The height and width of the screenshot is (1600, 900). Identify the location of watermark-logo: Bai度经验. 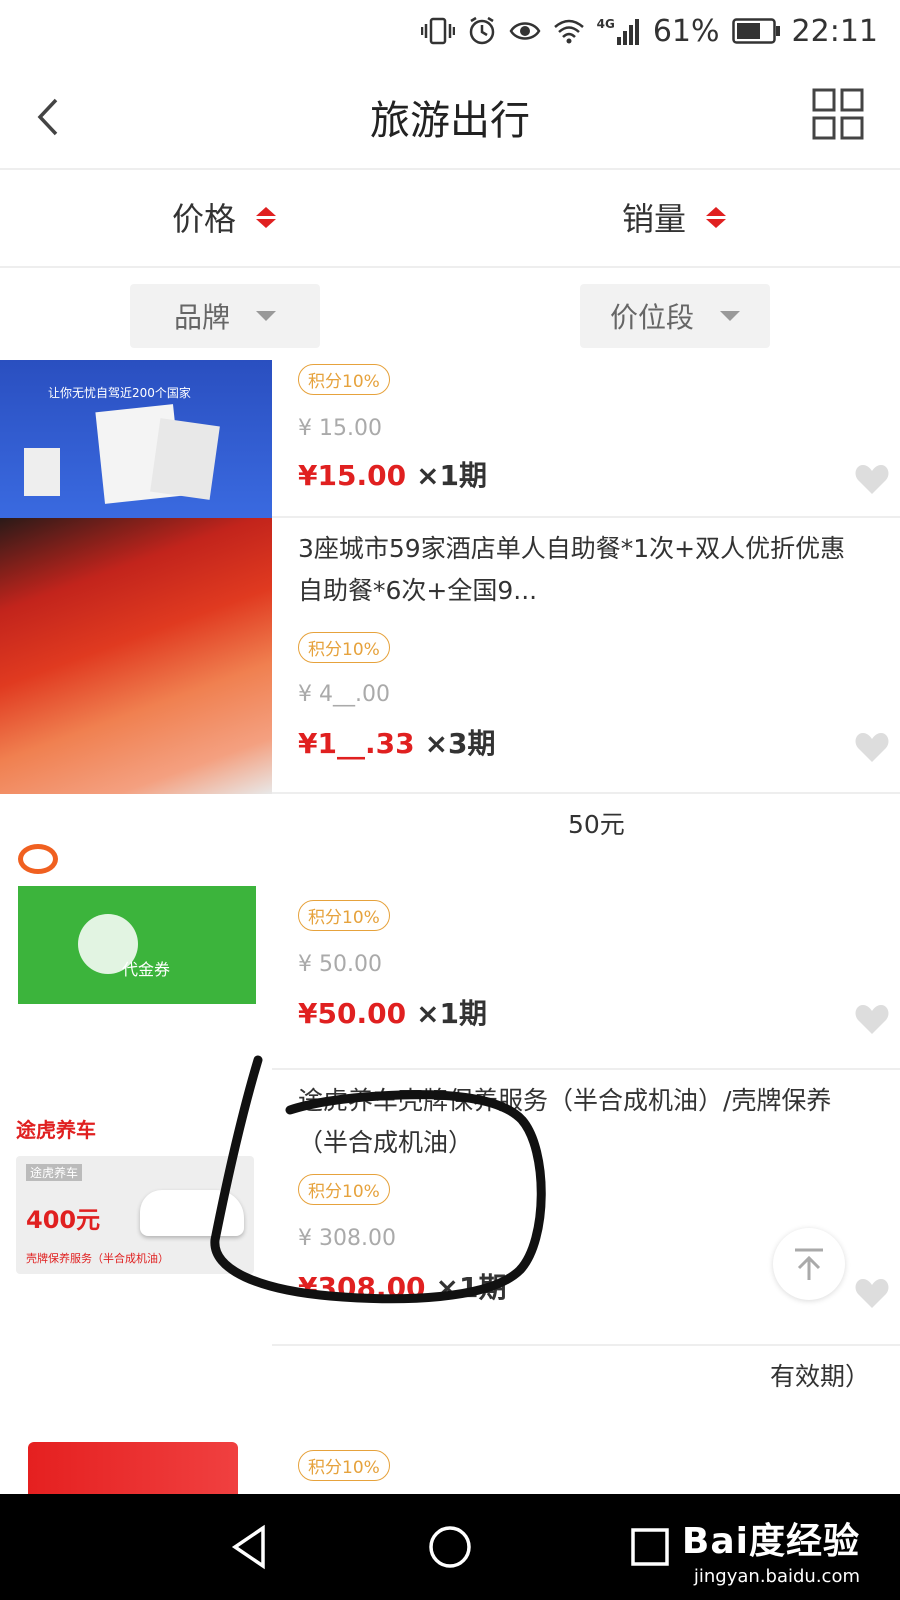
(770, 1541).